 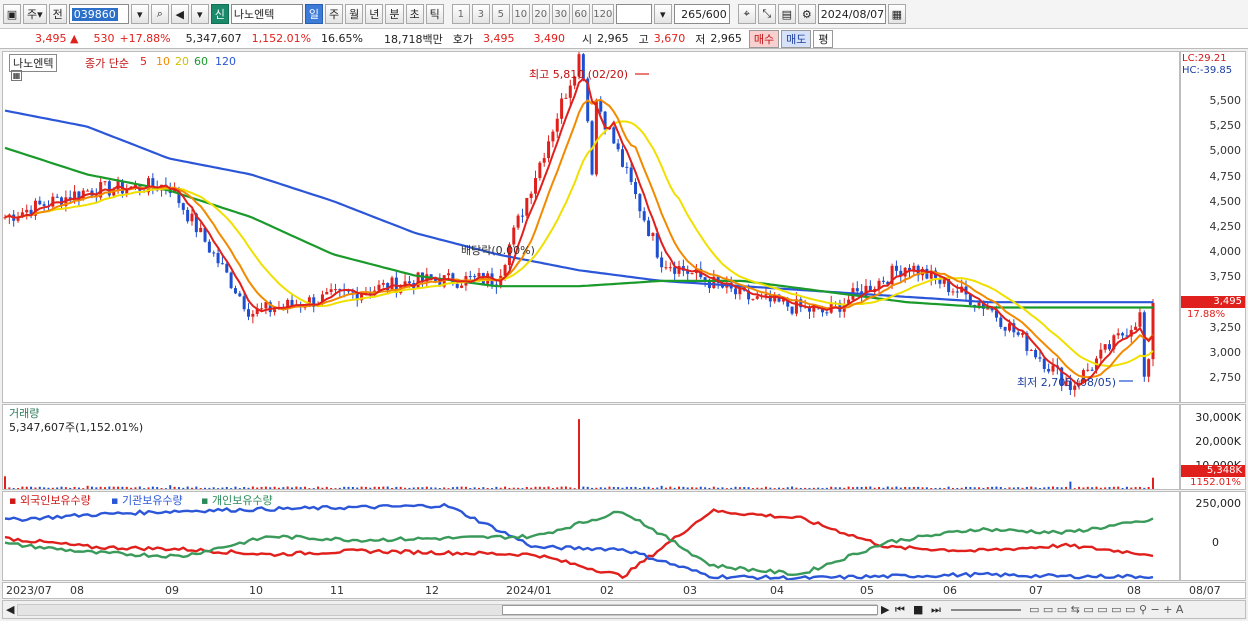 I want to click on period-day: 일, so click(x=314, y=14).